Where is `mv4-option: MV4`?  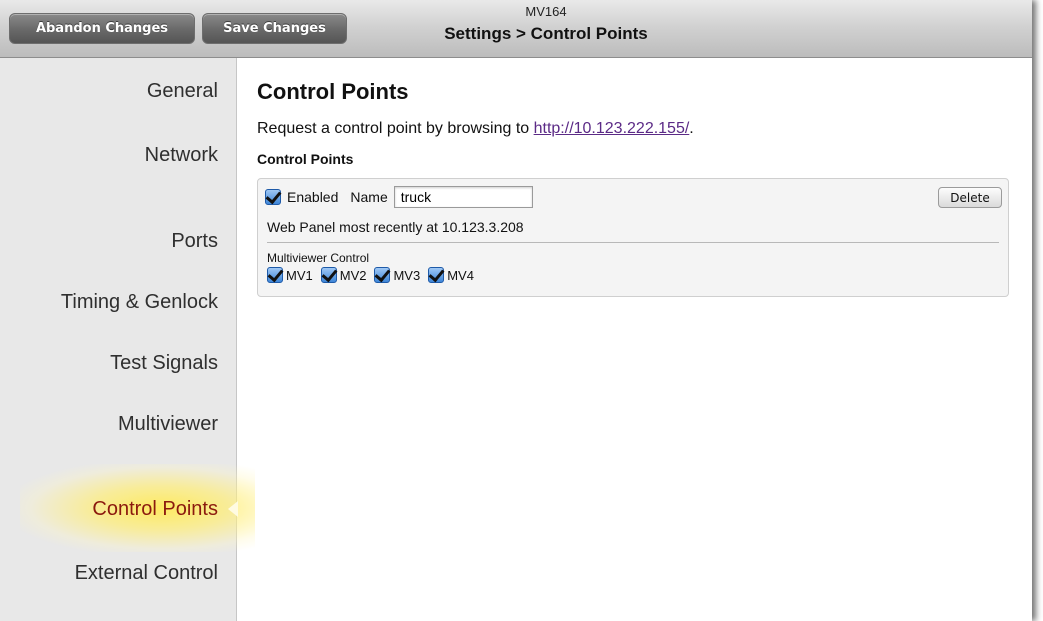
mv4-option: MV4 is located at coordinates (451, 275).